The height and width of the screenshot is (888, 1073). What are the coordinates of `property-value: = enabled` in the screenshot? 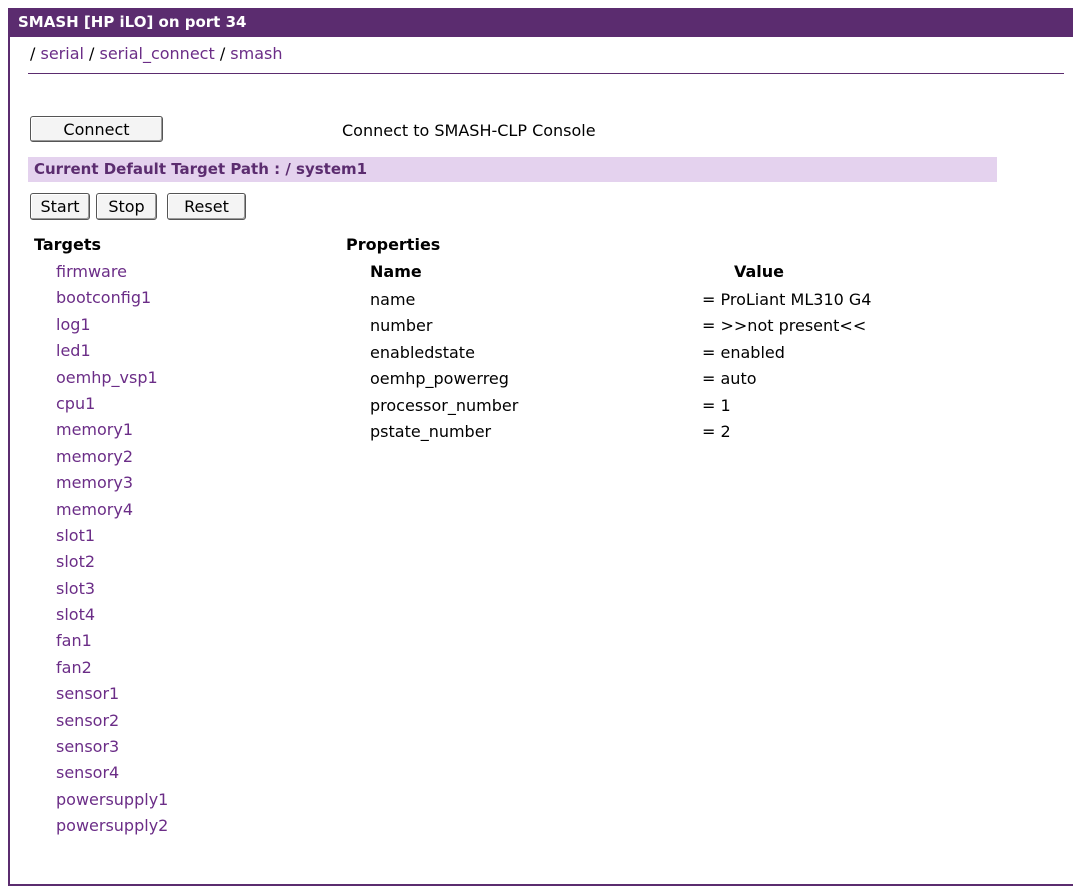 It's located at (743, 352).